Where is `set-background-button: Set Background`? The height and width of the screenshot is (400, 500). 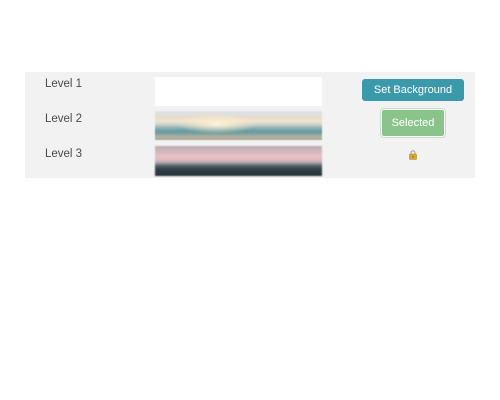 set-background-button: Set Background is located at coordinates (413, 90).